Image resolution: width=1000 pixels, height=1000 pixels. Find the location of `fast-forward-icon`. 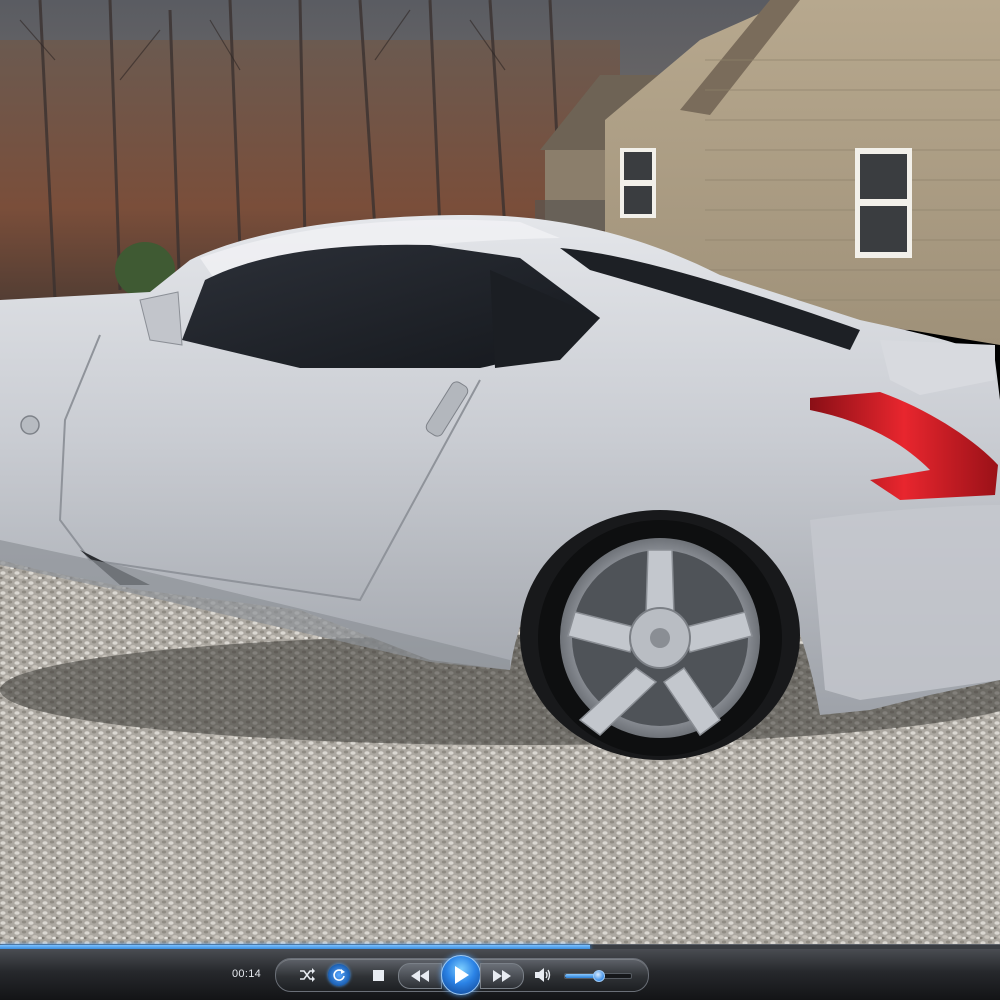

fast-forward-icon is located at coordinates (502, 976).